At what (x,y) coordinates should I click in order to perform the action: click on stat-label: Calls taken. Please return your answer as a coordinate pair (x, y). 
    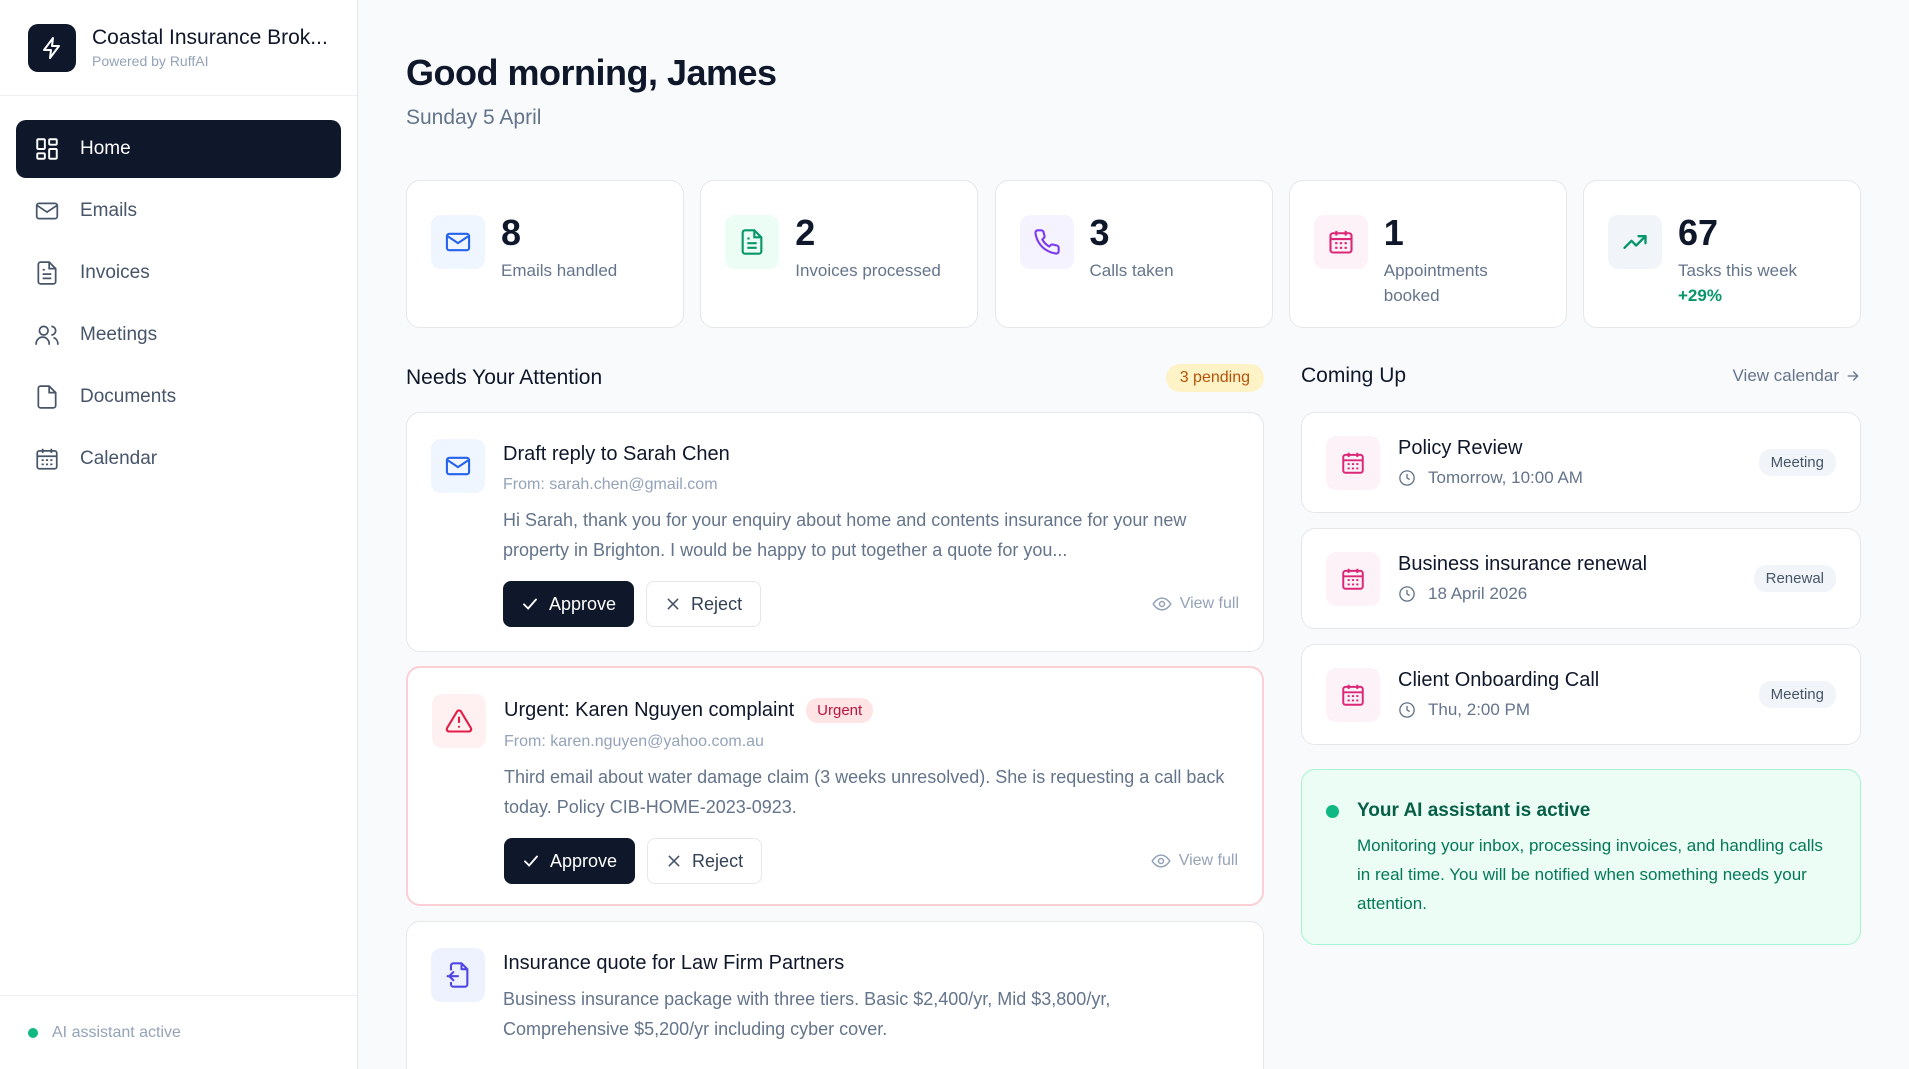
    Looking at the image, I should click on (1131, 270).